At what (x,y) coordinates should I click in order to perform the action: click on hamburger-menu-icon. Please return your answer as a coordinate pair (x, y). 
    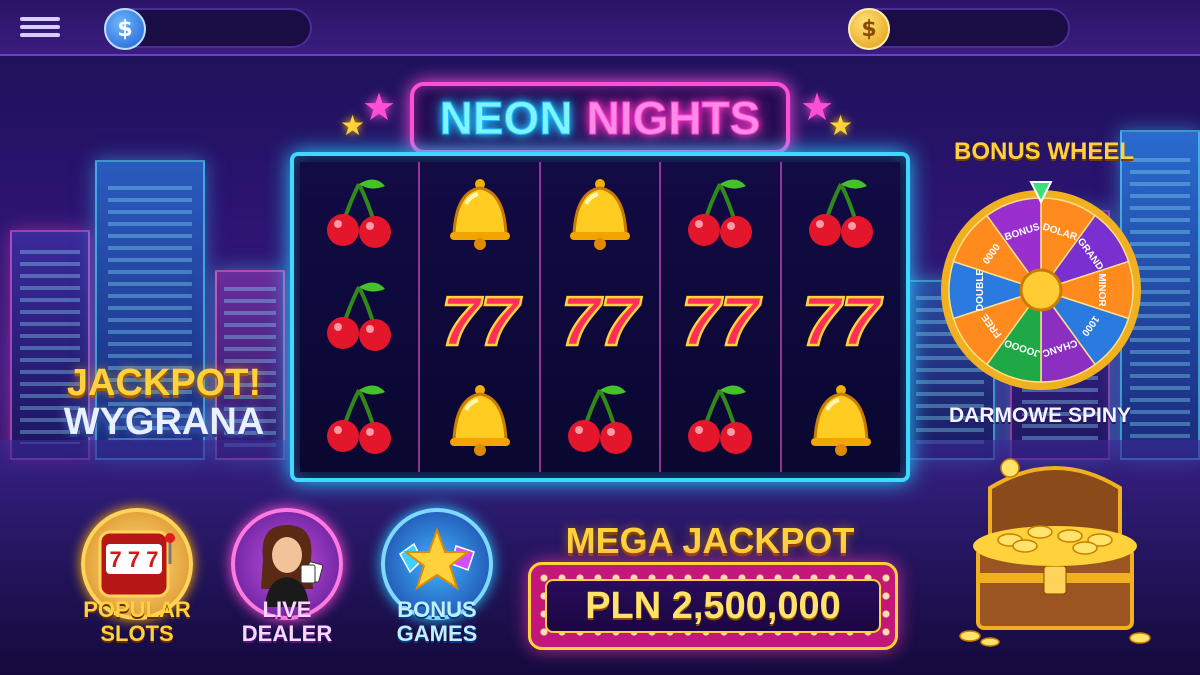
    Looking at the image, I should click on (40, 28).